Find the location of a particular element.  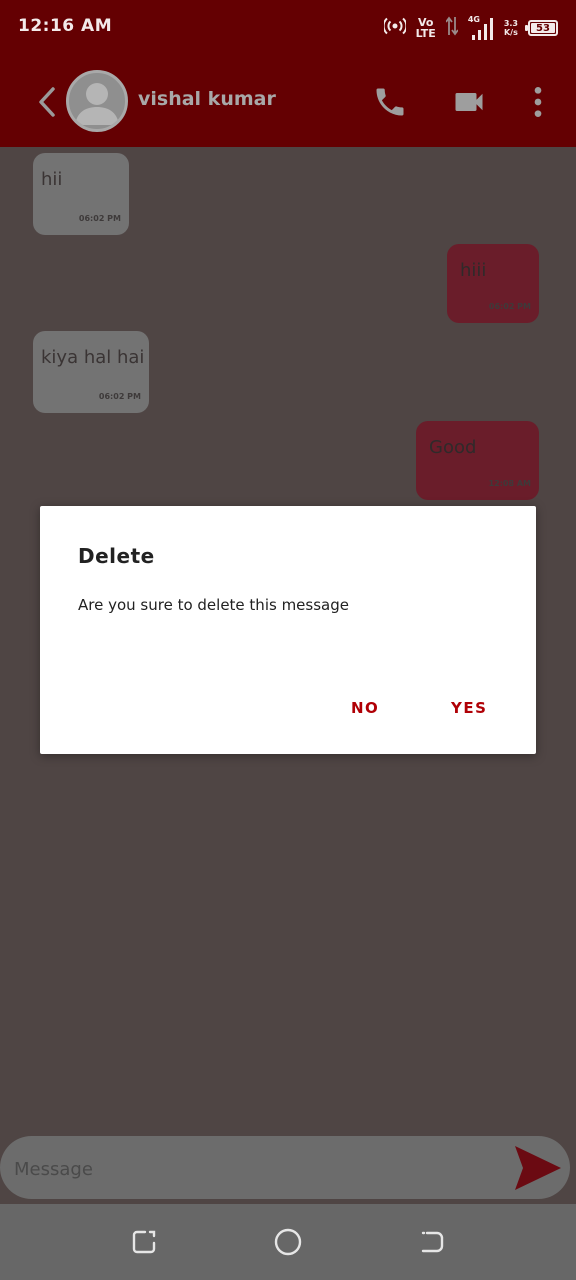

signal-icon is located at coordinates (482, 29).